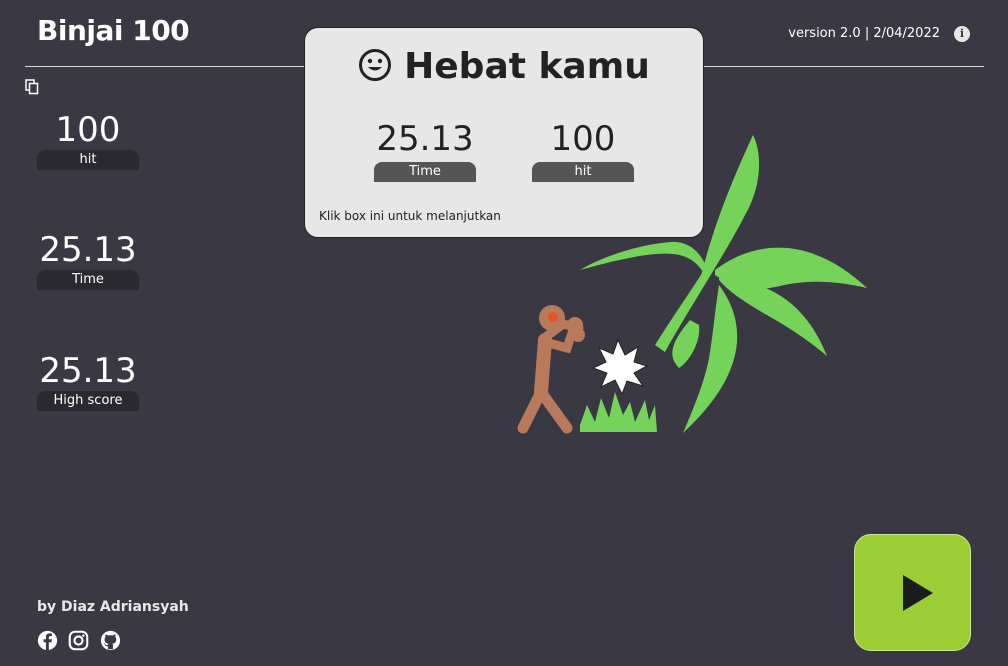 The width and height of the screenshot is (1008, 666). Describe the element at coordinates (88, 401) in the screenshot. I see `stat-high-score-label: High score` at that location.